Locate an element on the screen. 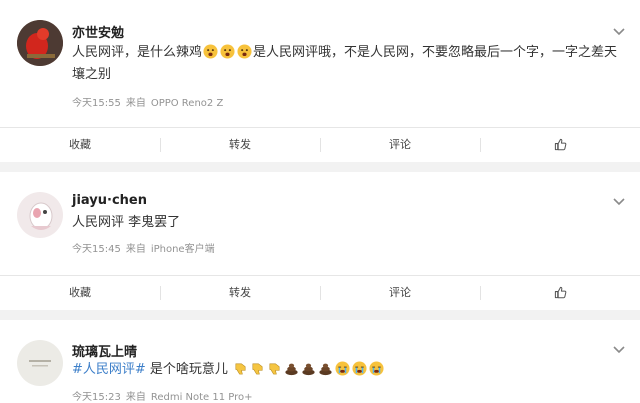 The image size is (640, 403). comment-meta: 今天15:45 来自 iPhone客户端 is located at coordinates (146, 247).